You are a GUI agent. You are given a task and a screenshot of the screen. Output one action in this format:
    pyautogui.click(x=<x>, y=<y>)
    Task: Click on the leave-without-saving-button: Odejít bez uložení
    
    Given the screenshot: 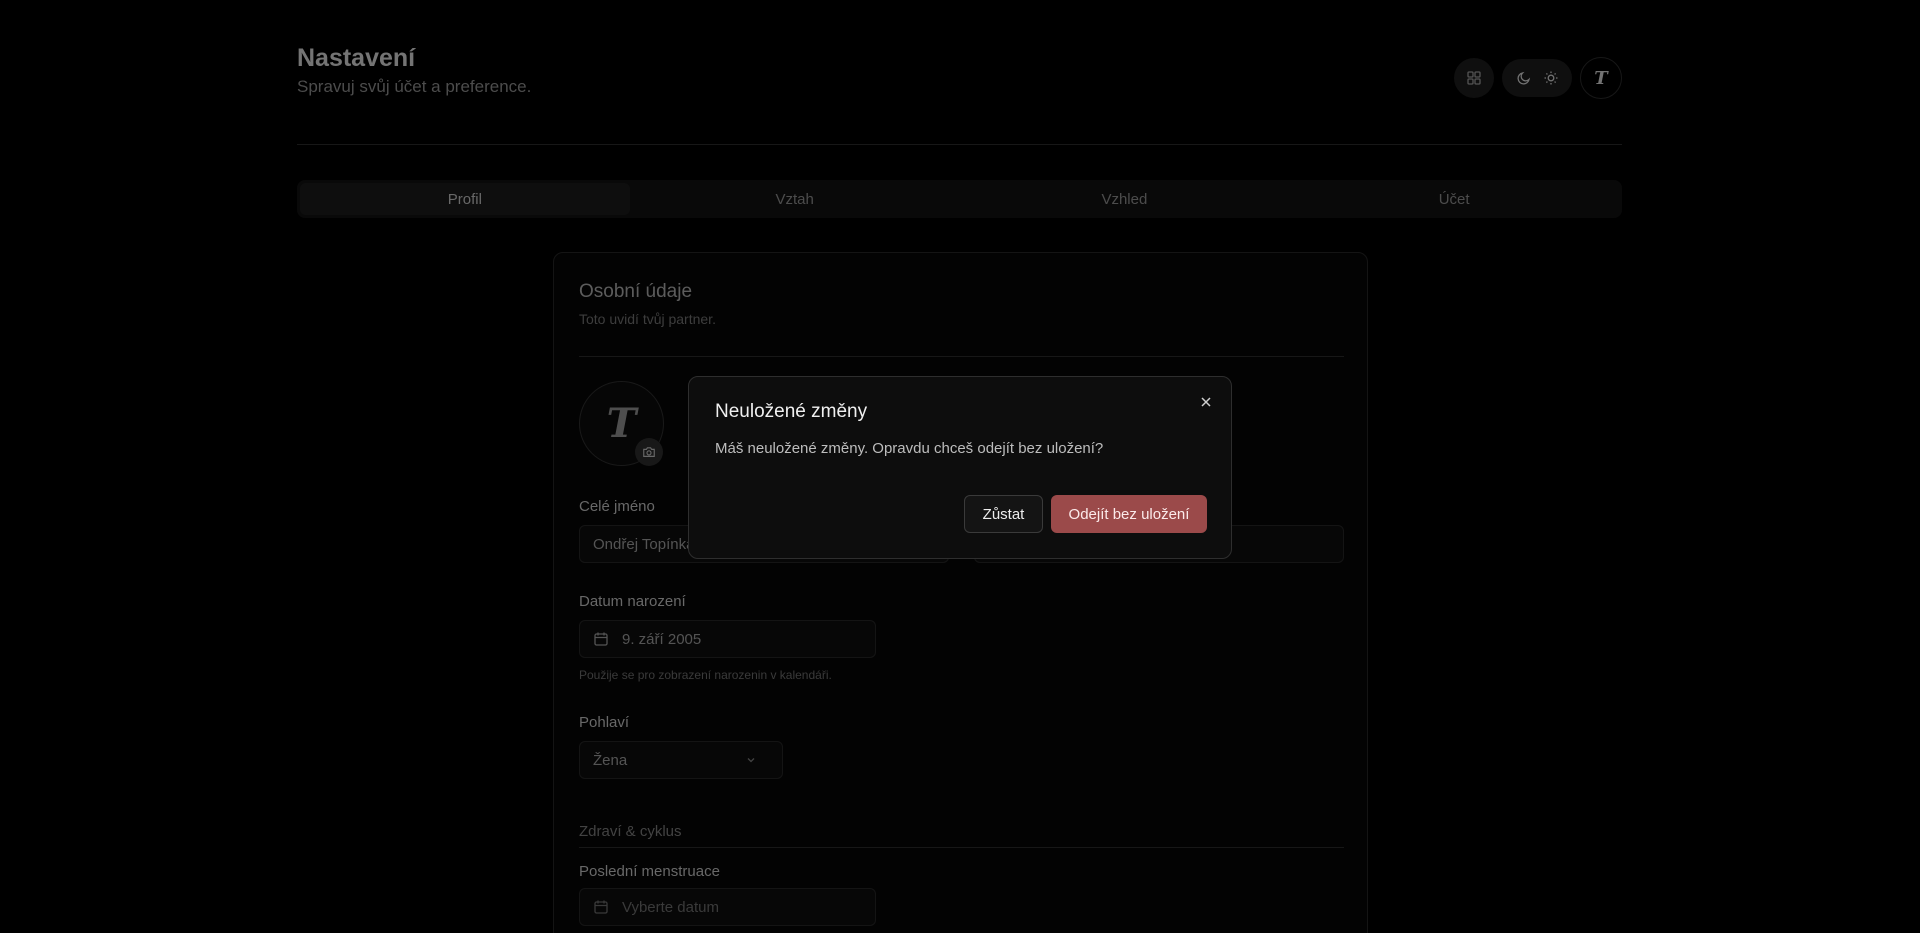 What is the action you would take?
    pyautogui.click(x=1129, y=514)
    